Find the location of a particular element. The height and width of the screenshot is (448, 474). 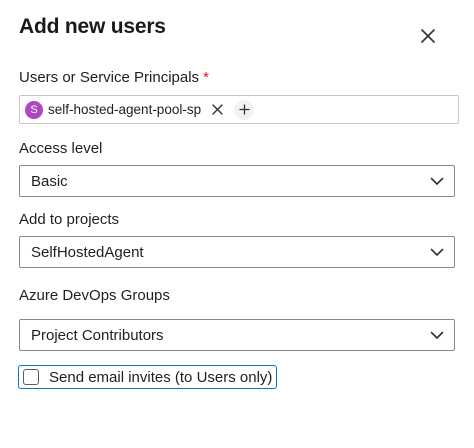

users-picker: S self-hosted-agent-pool-sp is located at coordinates (239, 109).